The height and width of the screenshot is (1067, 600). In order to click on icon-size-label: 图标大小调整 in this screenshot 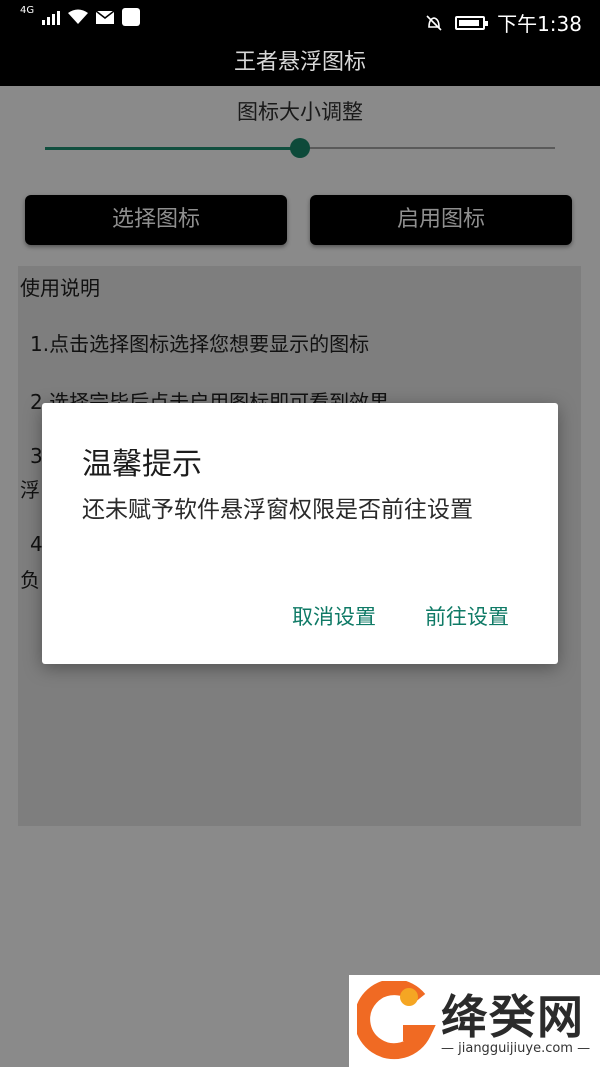, I will do `click(300, 112)`.